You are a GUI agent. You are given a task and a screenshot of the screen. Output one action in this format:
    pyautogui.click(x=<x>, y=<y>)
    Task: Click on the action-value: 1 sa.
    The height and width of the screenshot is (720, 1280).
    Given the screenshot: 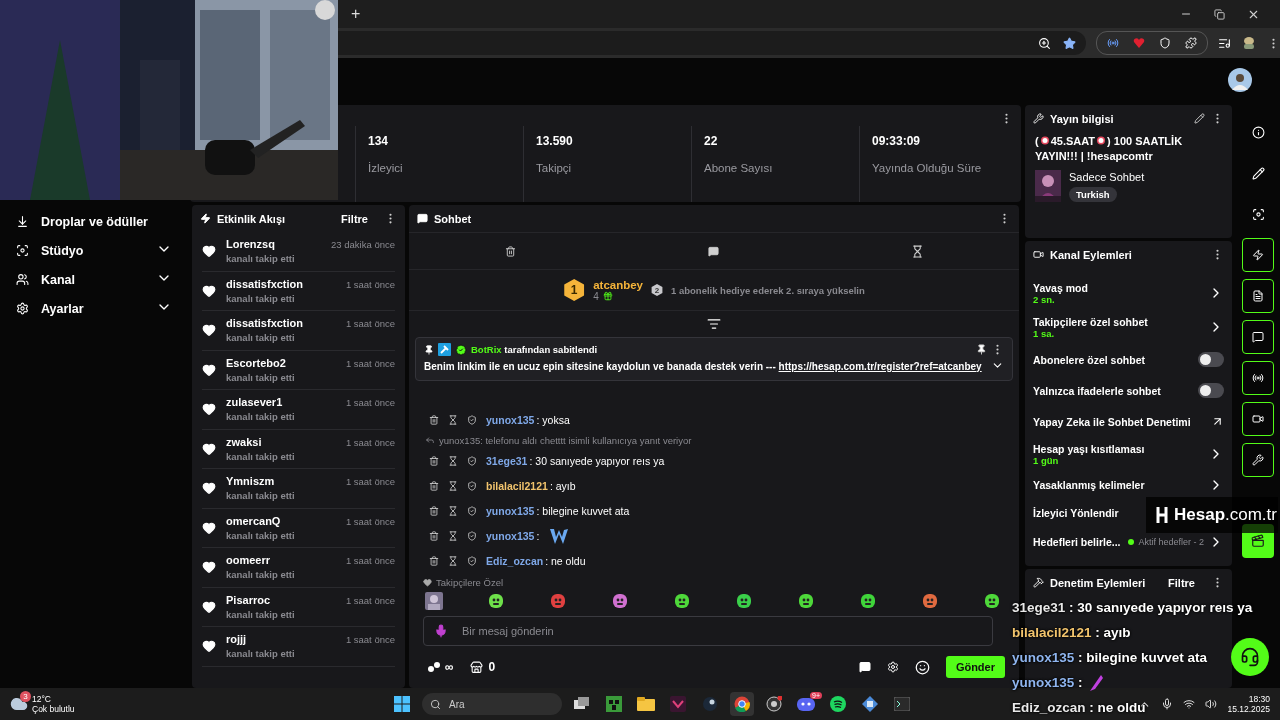 What is the action you would take?
    pyautogui.click(x=1044, y=333)
    